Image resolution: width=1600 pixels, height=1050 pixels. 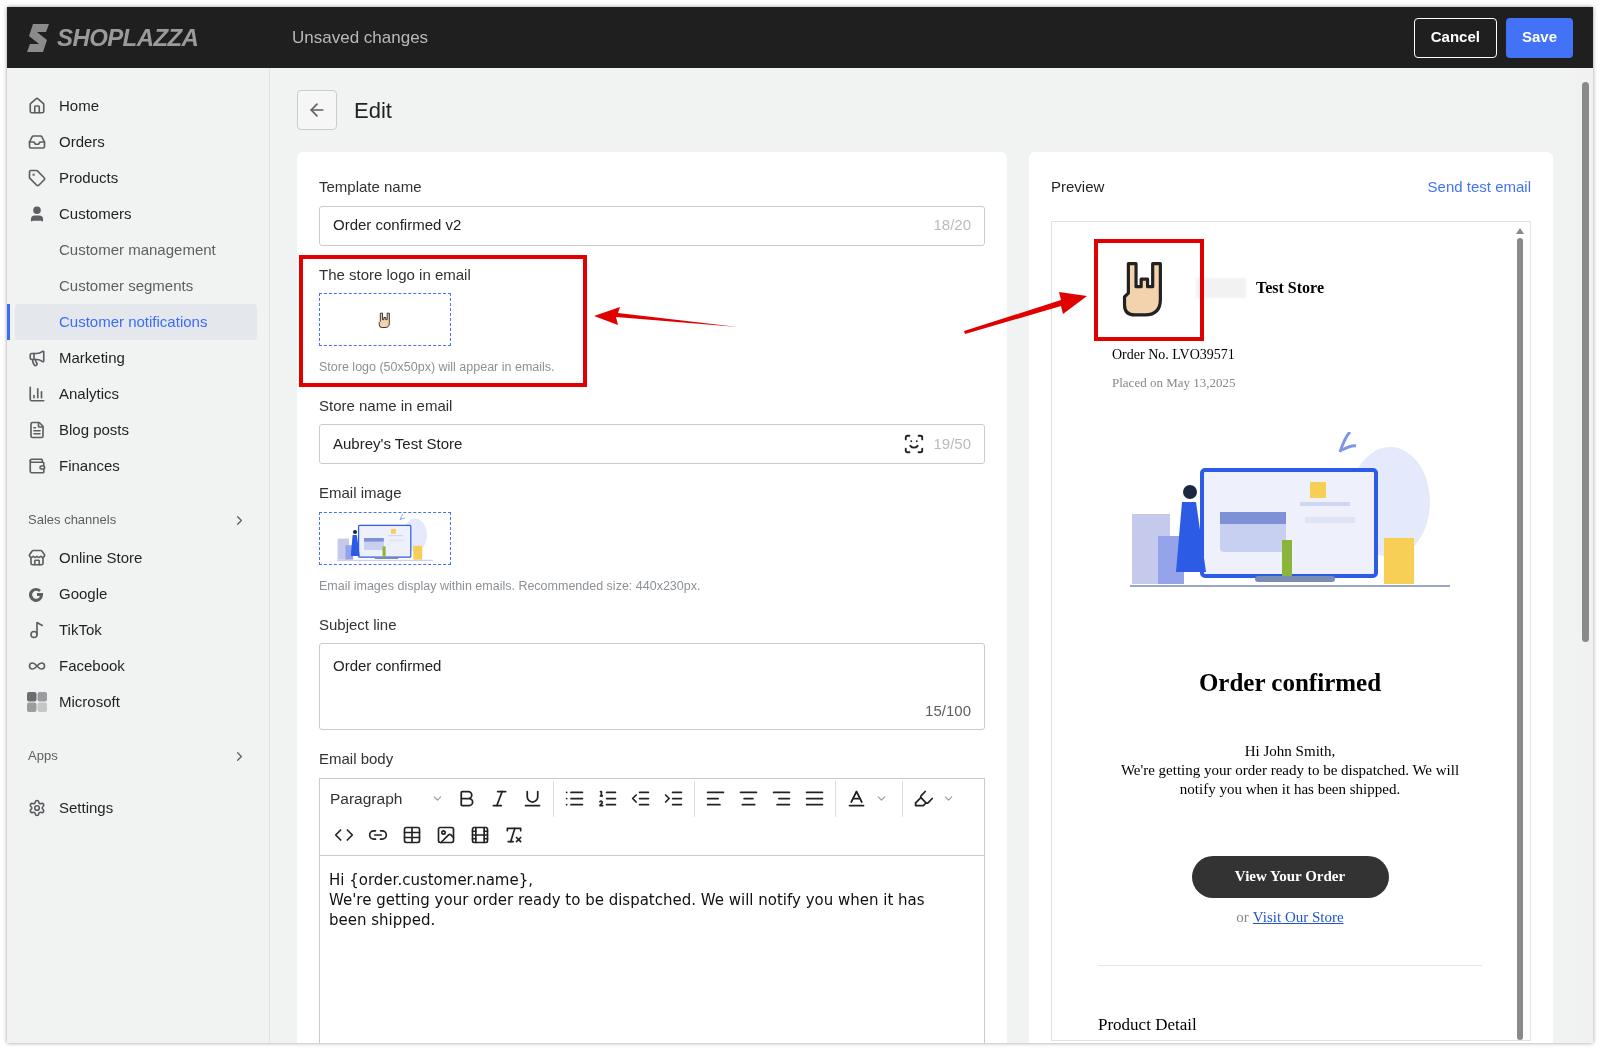 What do you see at coordinates (1221, 287) in the screenshot?
I see `blurred-area` at bounding box center [1221, 287].